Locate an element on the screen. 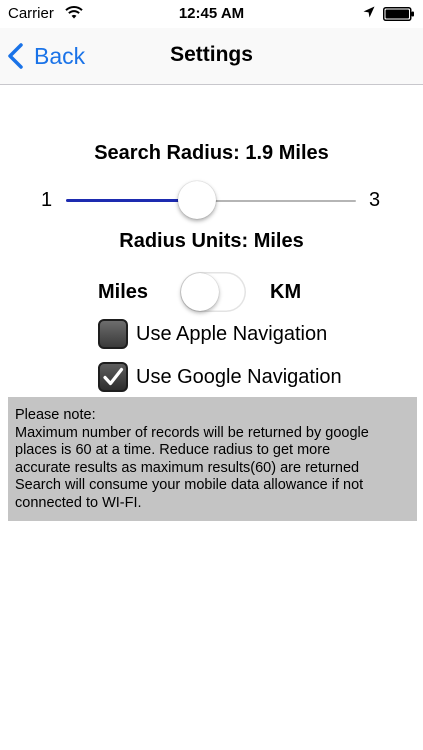  slider-thumb is located at coordinates (196, 200).